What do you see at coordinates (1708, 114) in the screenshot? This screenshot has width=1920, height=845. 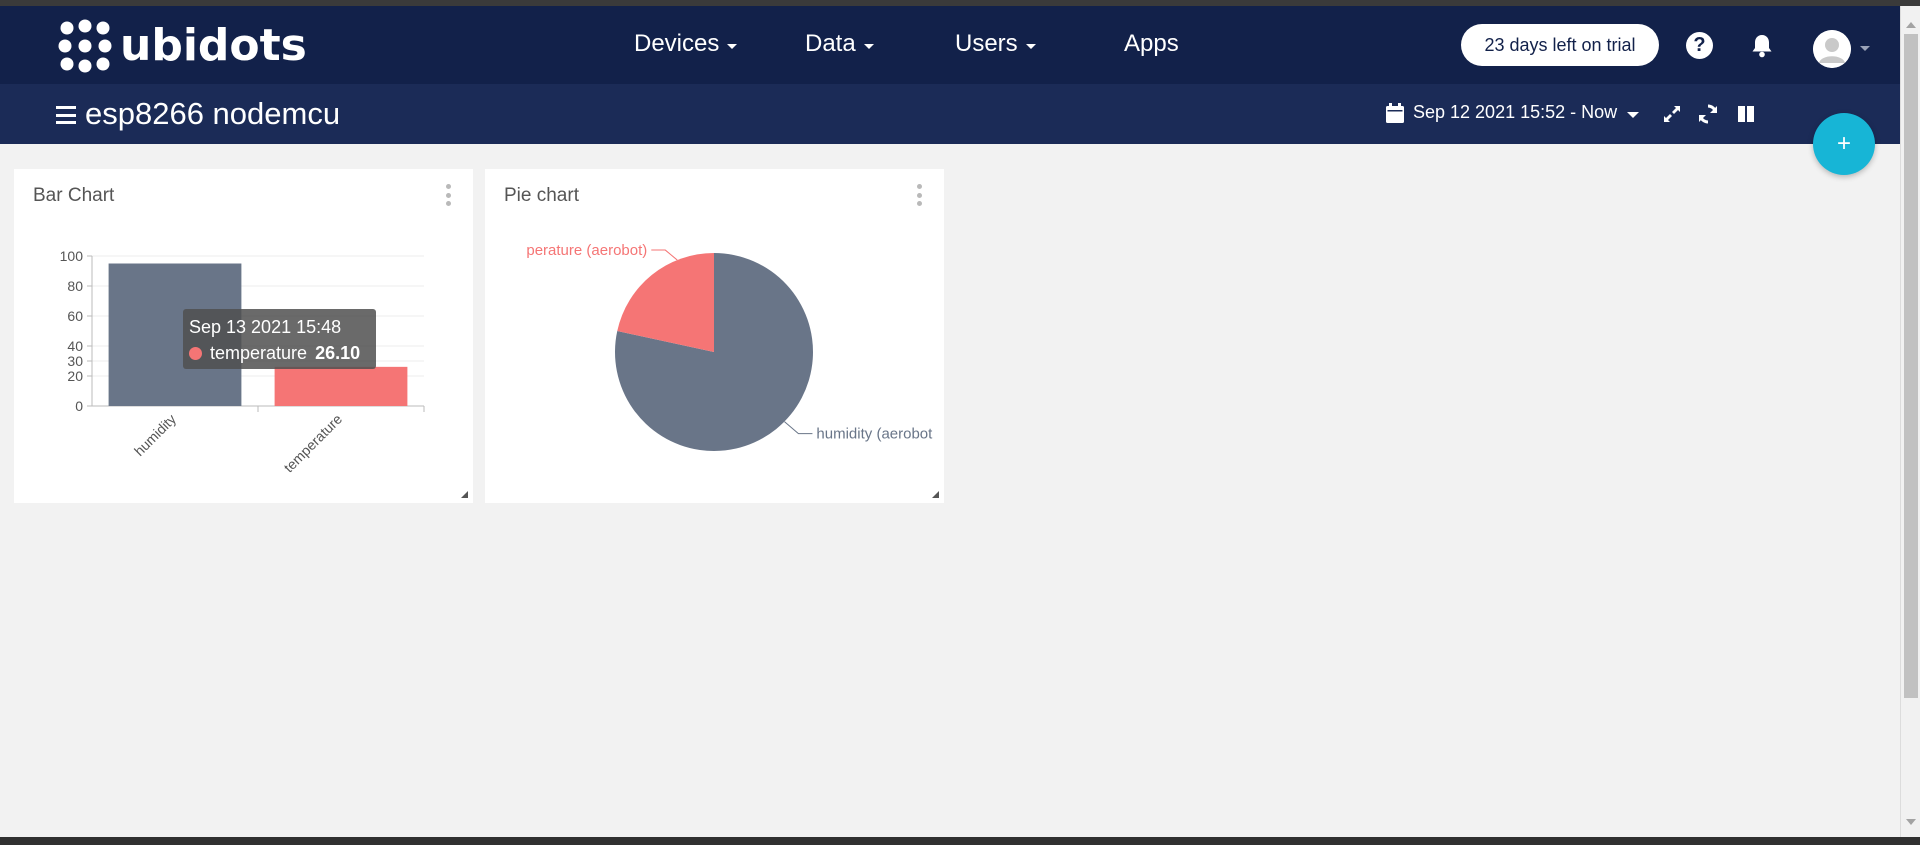 I see `refresh-icon` at bounding box center [1708, 114].